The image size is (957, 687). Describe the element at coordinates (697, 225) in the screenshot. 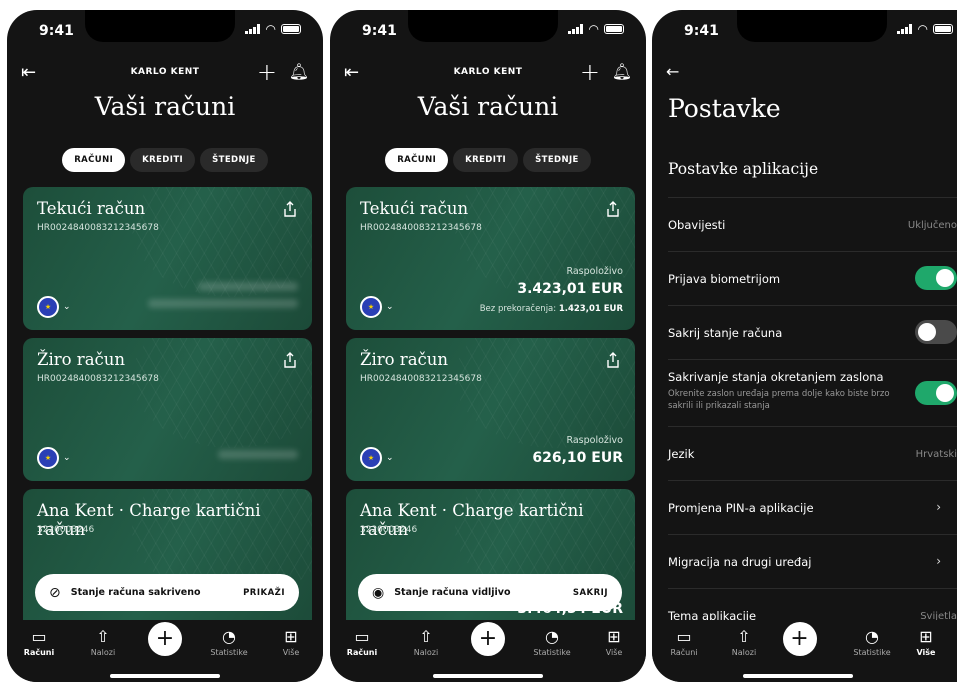

I see `setting-label: Obavijesti` at that location.